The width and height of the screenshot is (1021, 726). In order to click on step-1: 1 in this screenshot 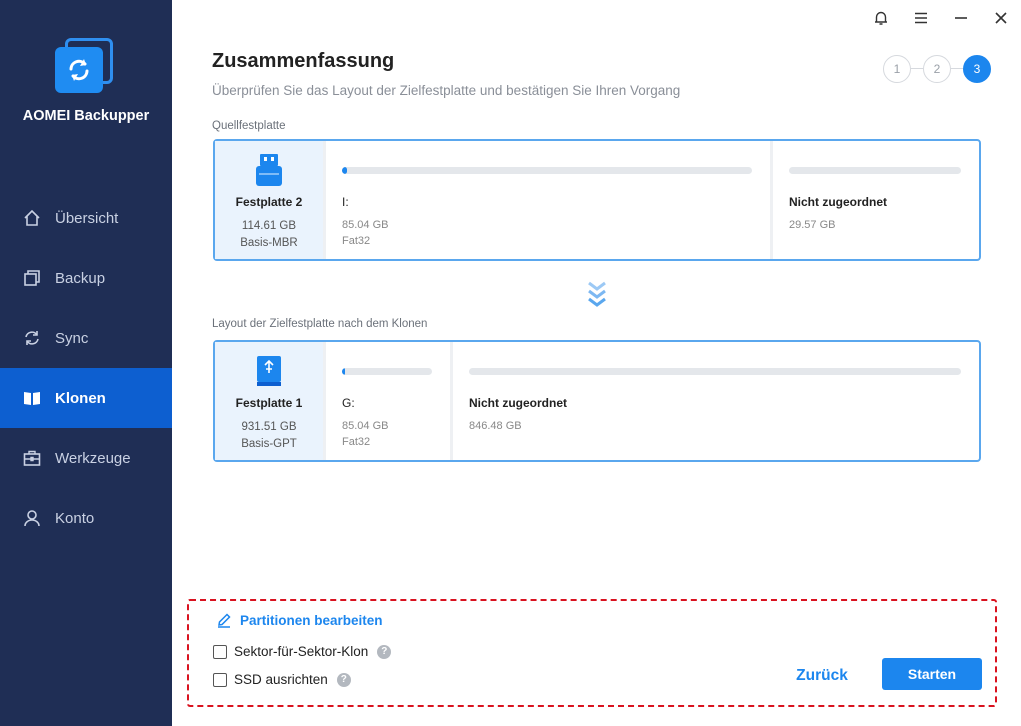, I will do `click(897, 69)`.